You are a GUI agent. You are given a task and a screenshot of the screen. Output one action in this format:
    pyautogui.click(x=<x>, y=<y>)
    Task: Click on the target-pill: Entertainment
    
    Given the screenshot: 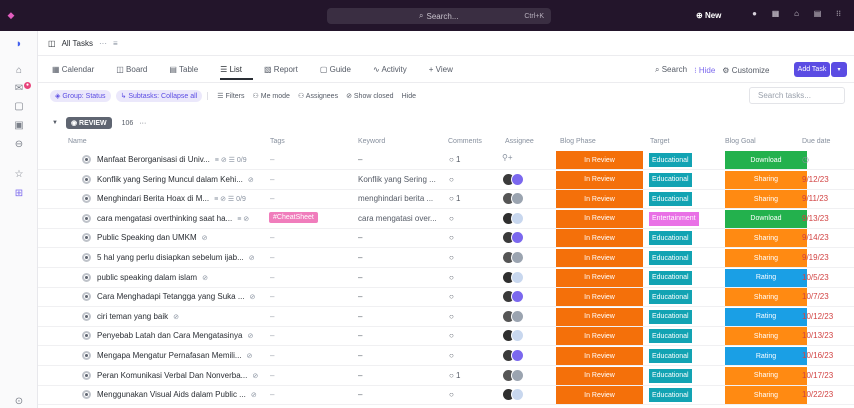 What is the action you would take?
    pyautogui.click(x=674, y=218)
    